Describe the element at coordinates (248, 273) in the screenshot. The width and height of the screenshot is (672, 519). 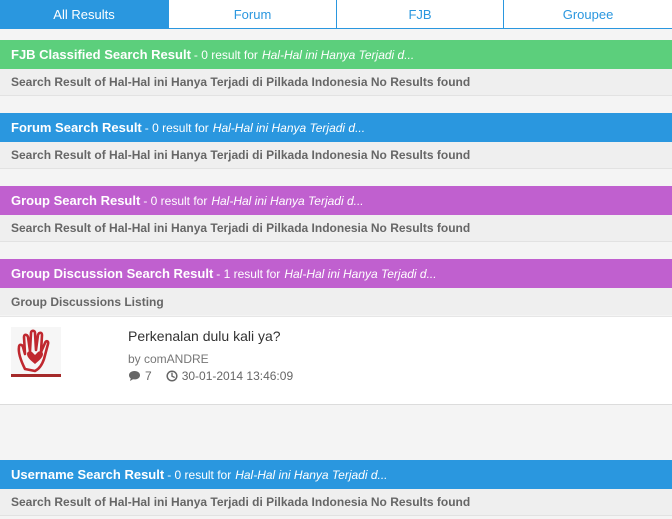
I see `section-count: - 1 result for` at that location.